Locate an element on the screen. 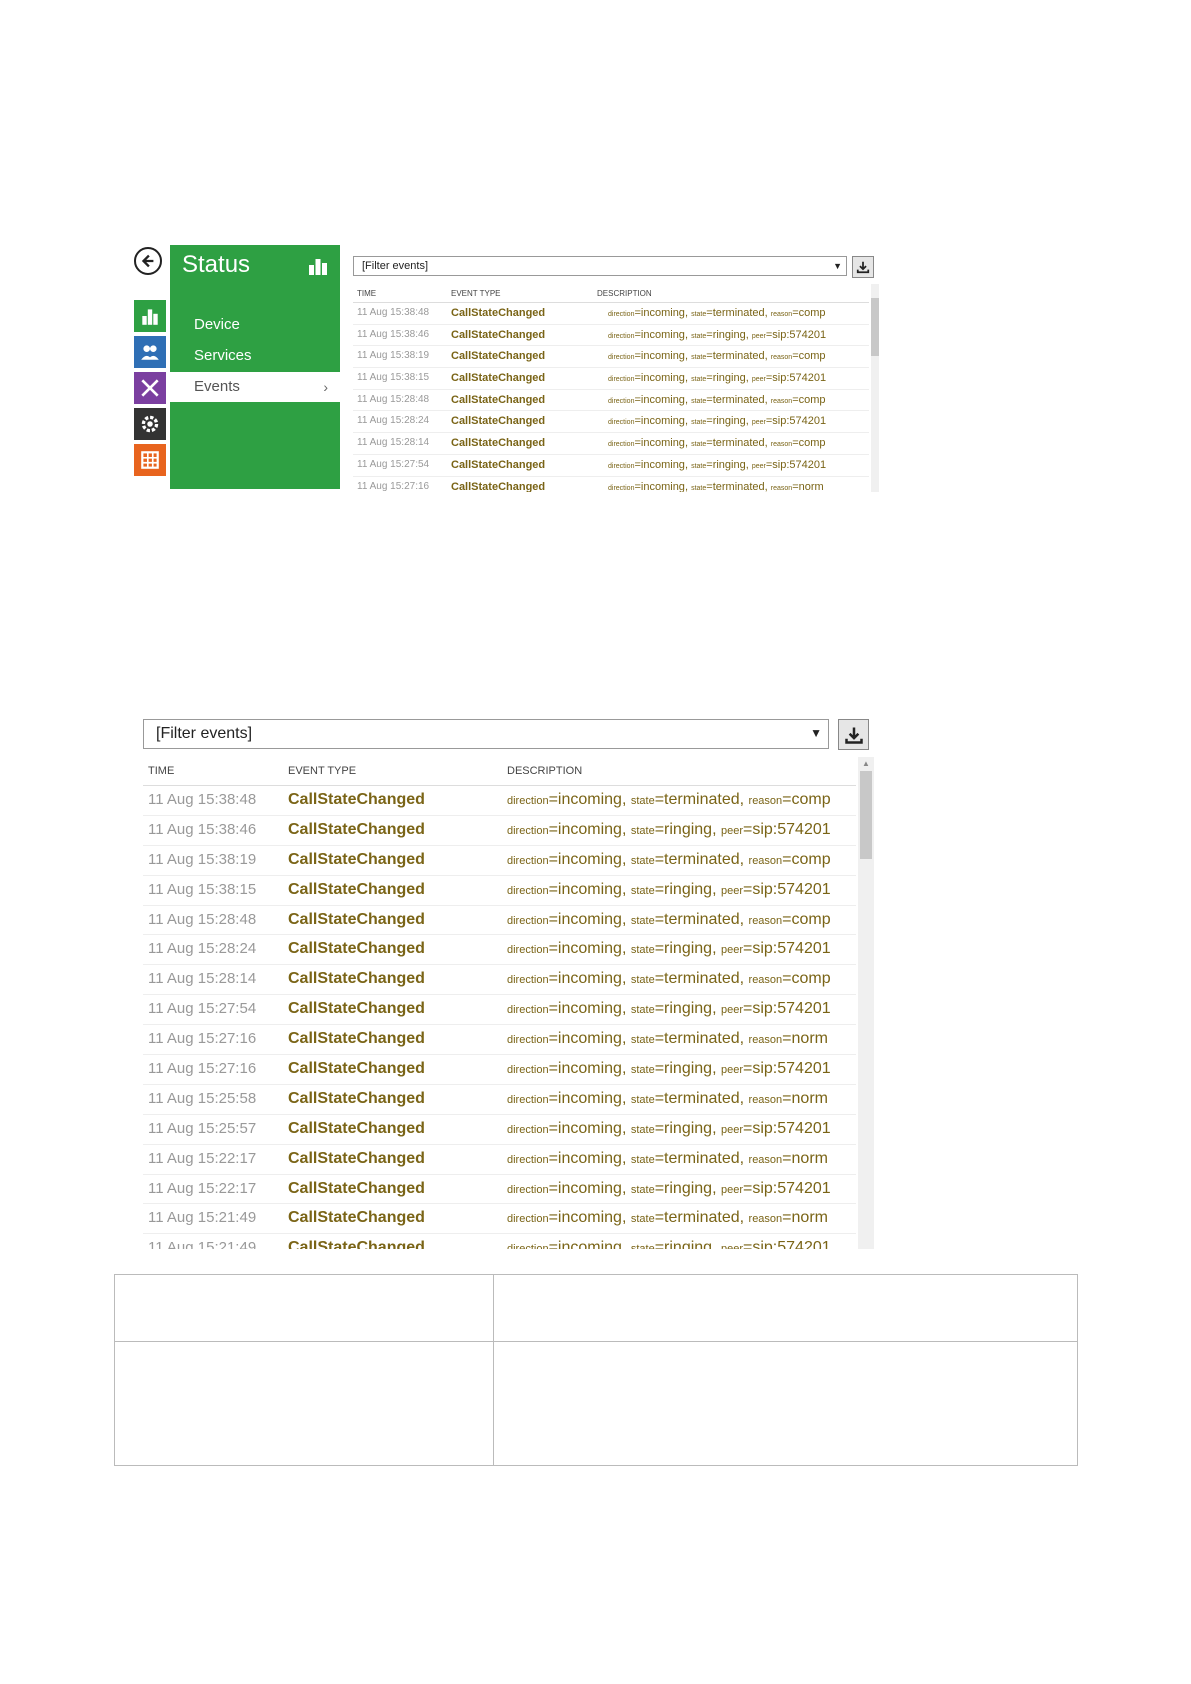 The width and height of the screenshot is (1191, 1684). desc-value: comp is located at coordinates (811, 859).